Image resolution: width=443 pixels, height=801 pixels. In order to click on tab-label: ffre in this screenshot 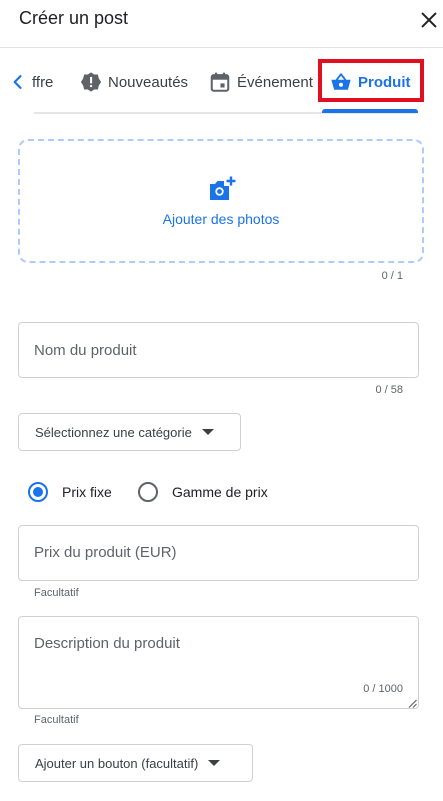, I will do `click(43, 82)`.